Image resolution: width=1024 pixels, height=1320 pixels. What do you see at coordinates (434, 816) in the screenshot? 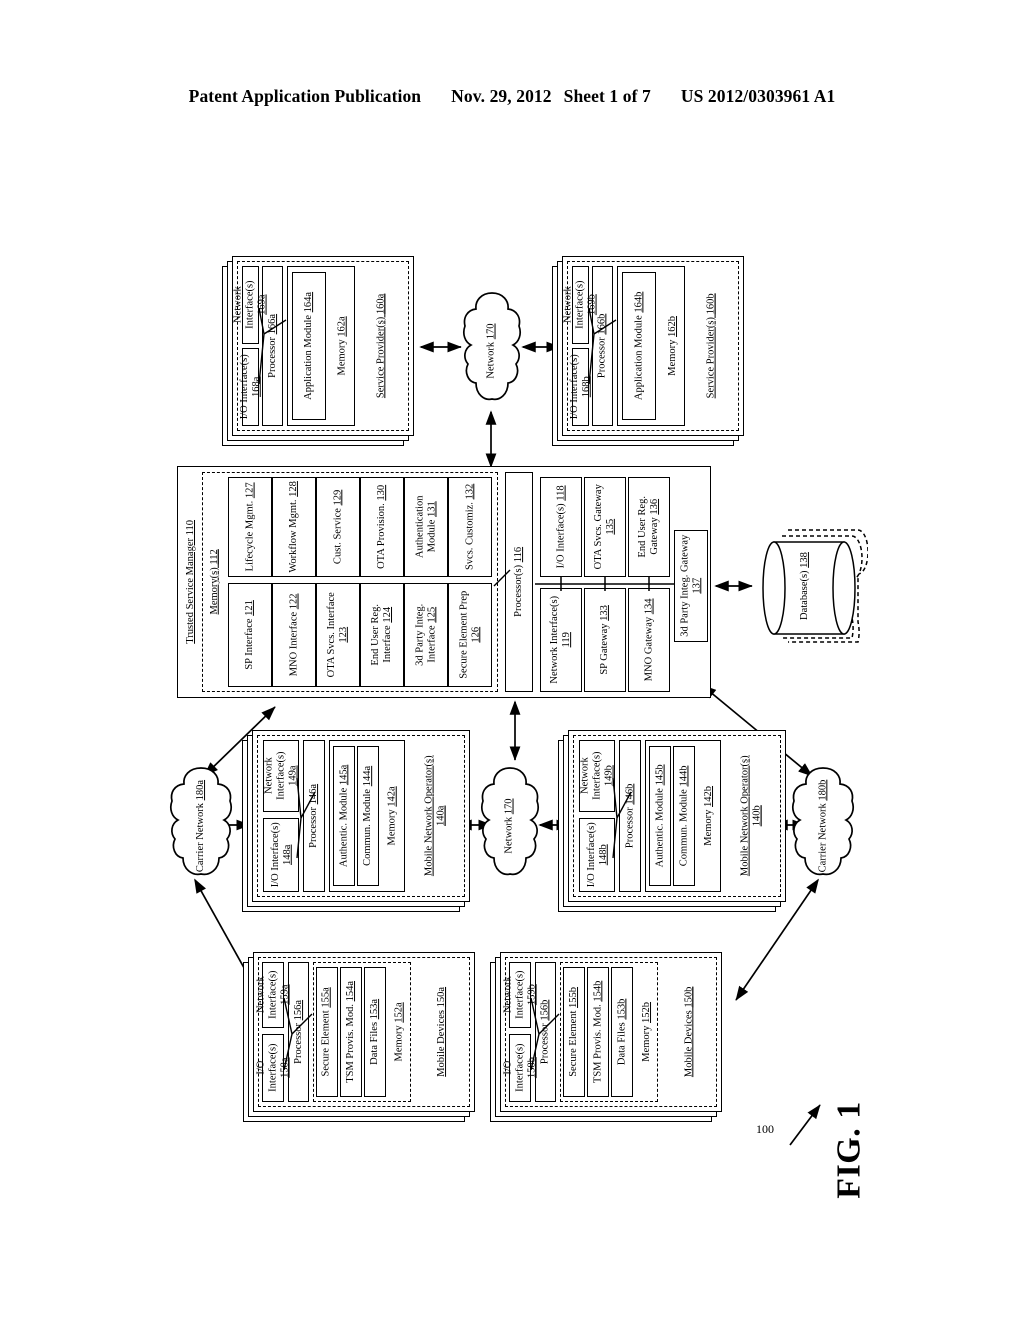
I see `mno-140a-title: Mobile Network Operator(s) 140a` at bounding box center [434, 816].